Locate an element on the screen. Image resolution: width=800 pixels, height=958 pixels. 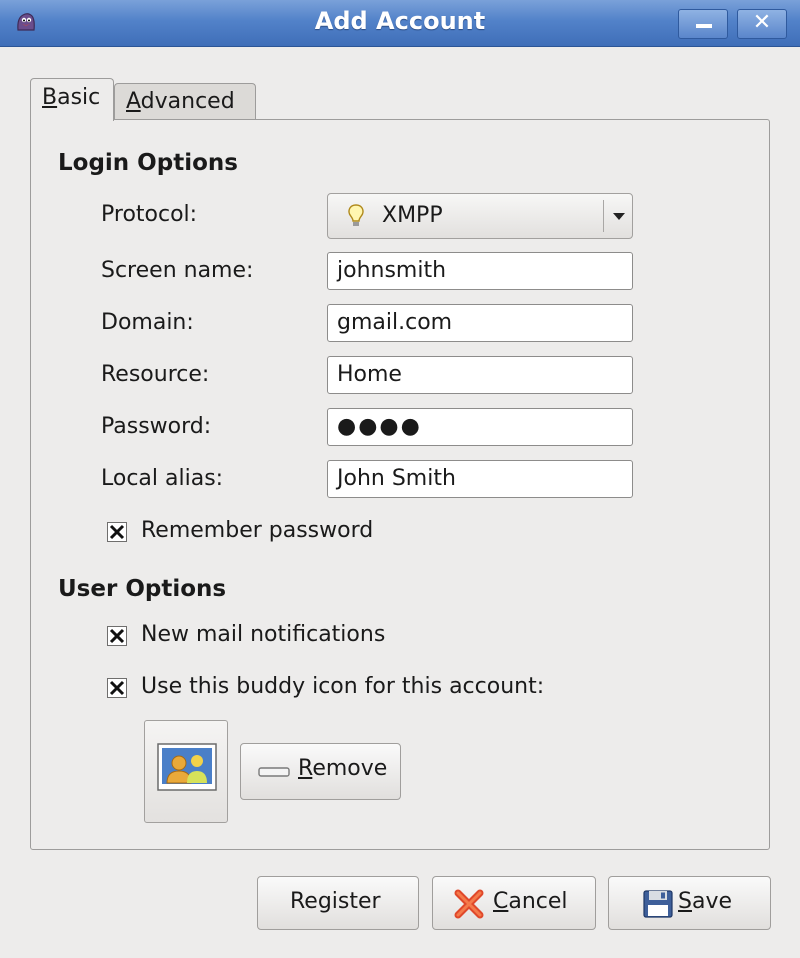
buddy-picture-icon is located at coordinates (187, 767).